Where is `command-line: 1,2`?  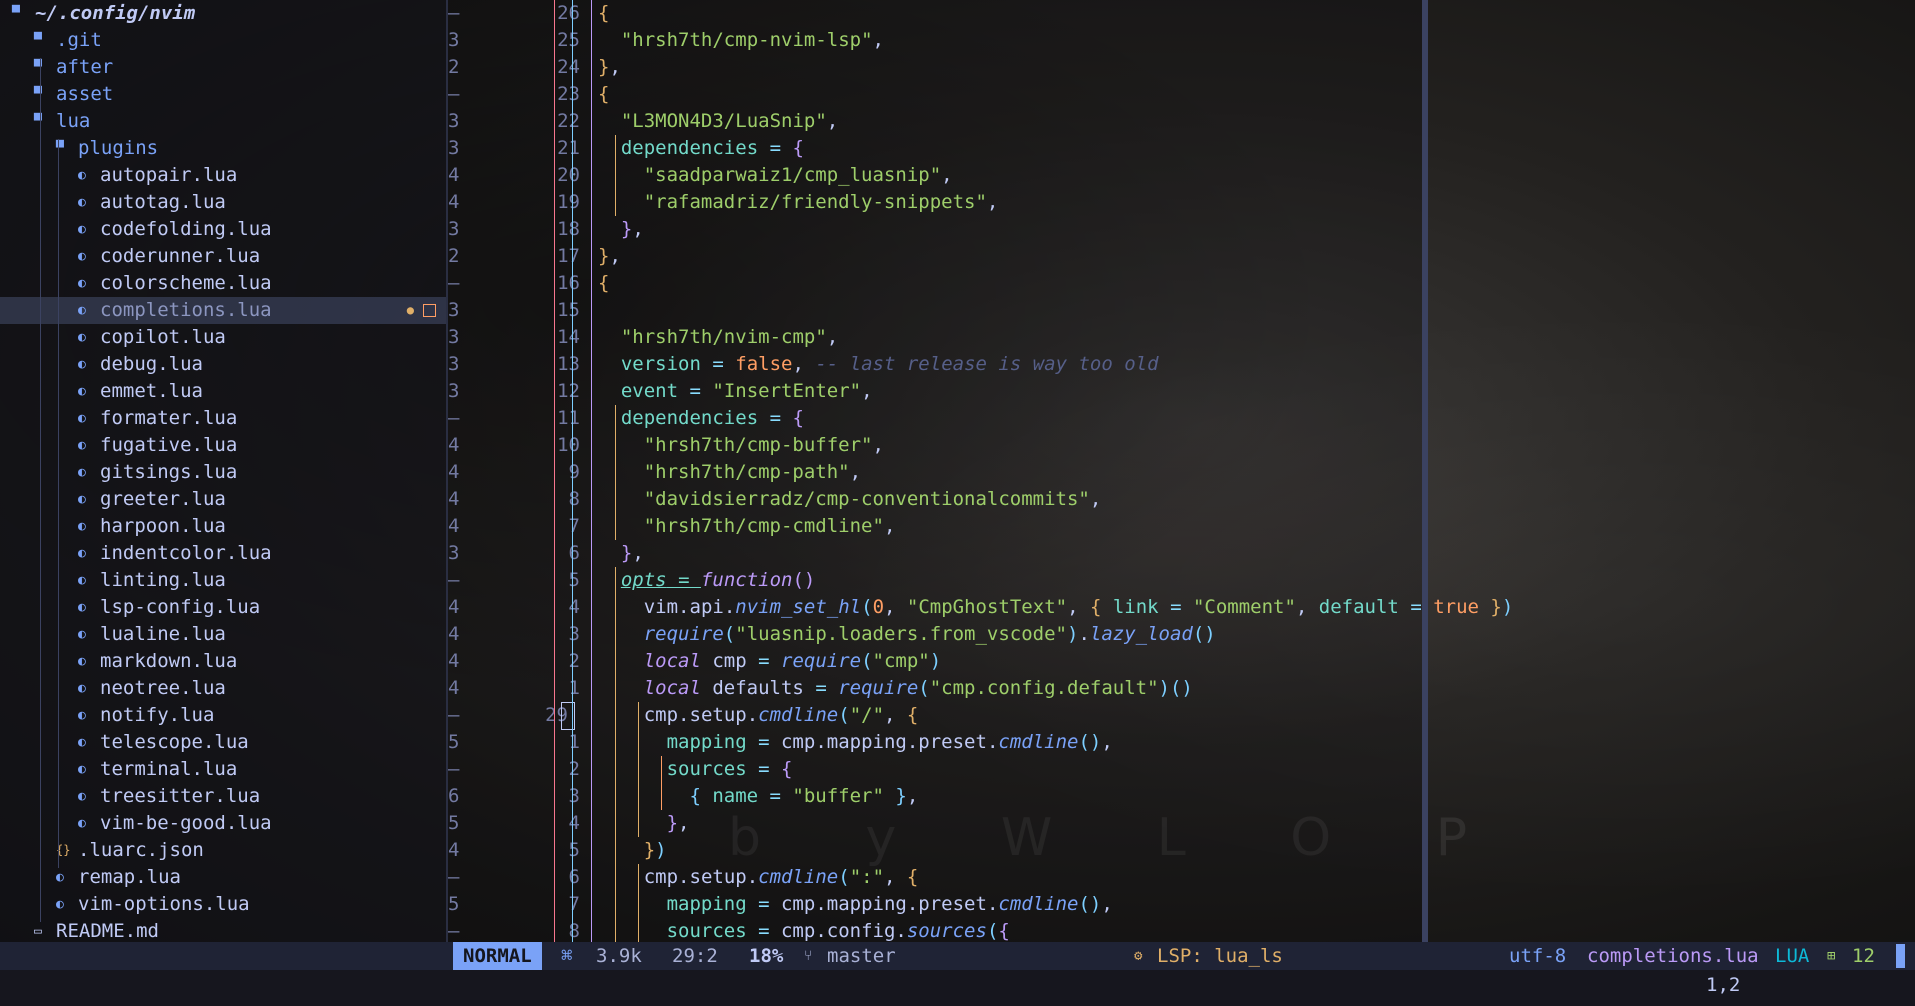 command-line: 1,2 is located at coordinates (957, 988).